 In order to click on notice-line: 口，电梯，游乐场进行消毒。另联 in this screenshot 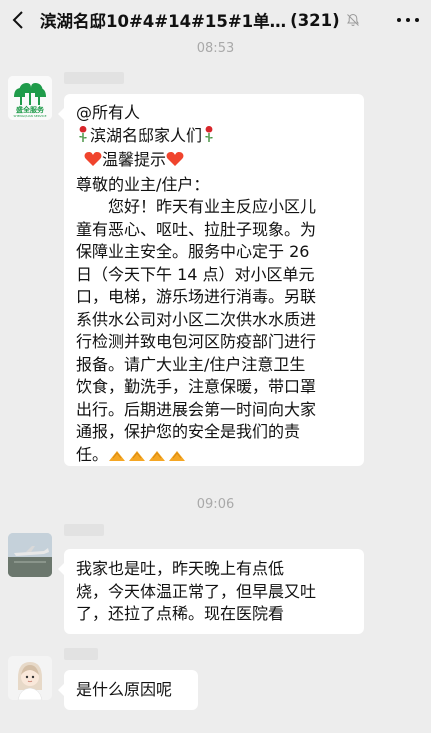, I will do `click(196, 296)`.